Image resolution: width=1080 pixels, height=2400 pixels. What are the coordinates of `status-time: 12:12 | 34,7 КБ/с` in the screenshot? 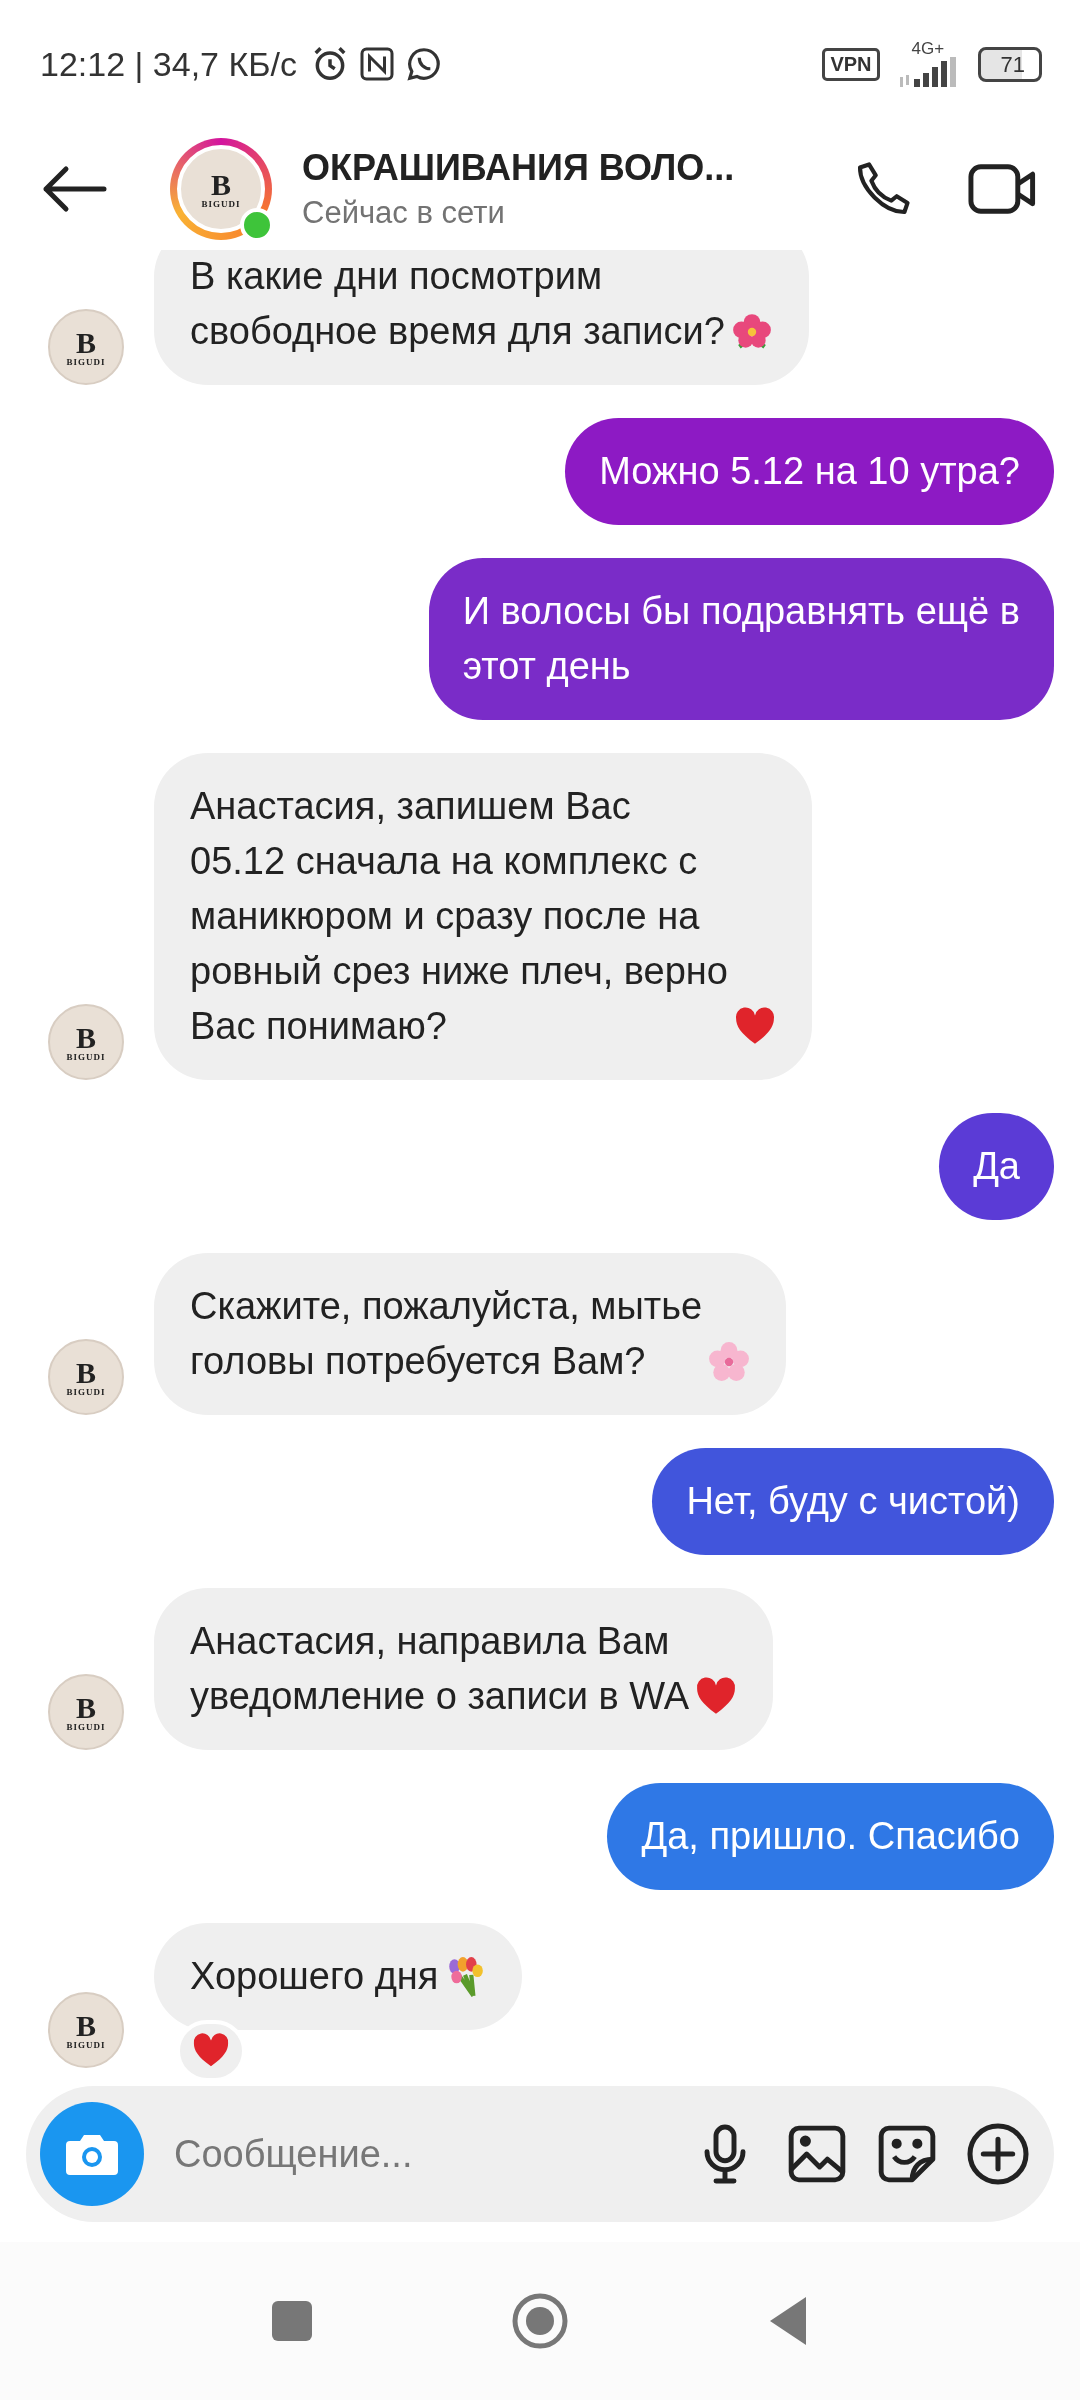 It's located at (168, 64).